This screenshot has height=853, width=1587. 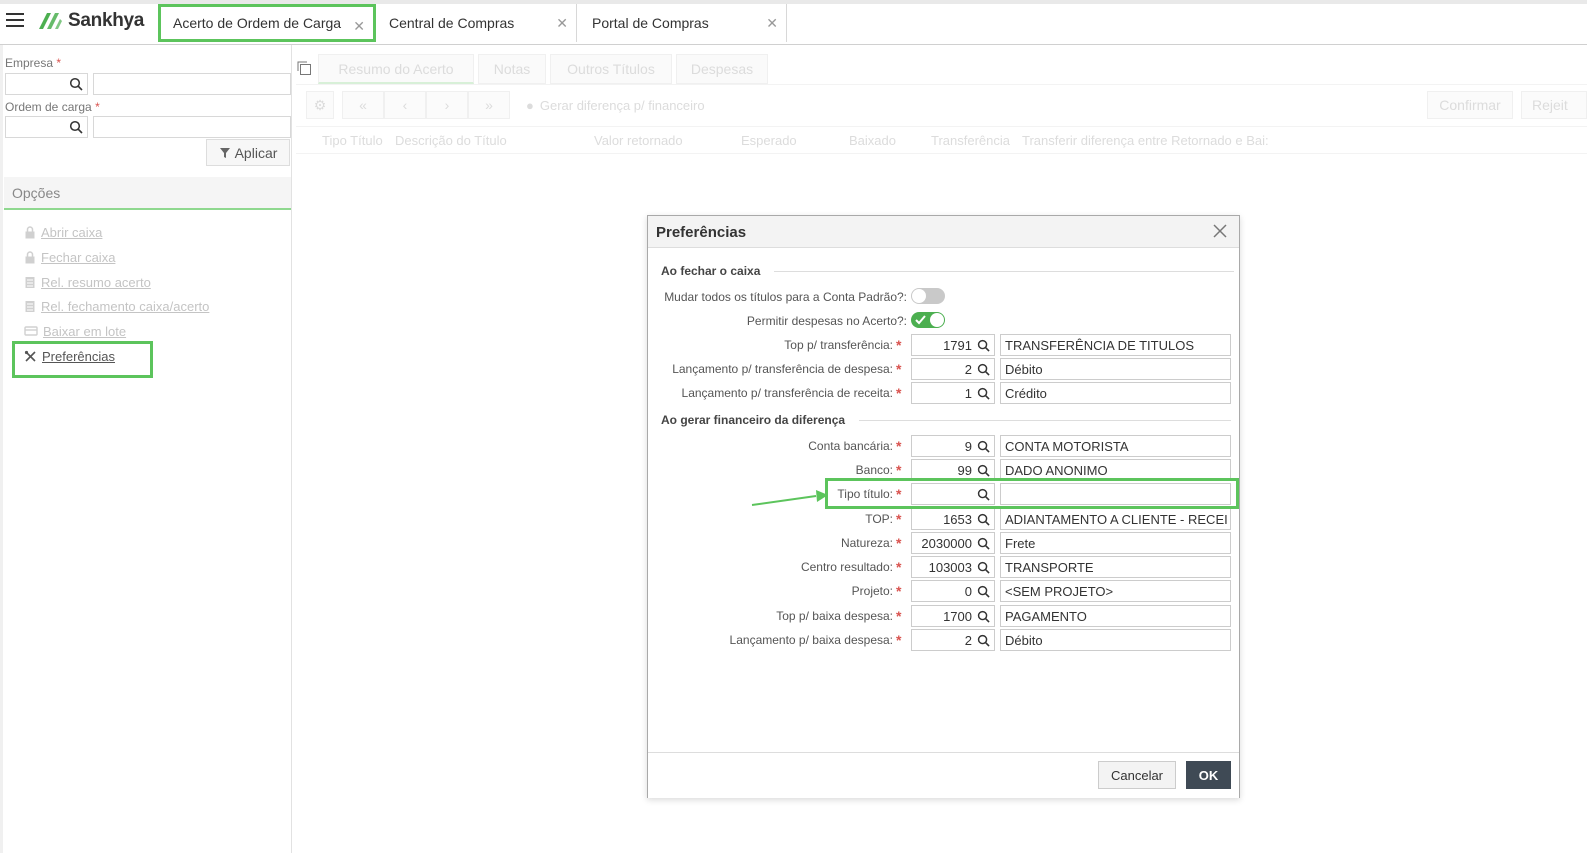 What do you see at coordinates (941, 153) in the screenshot?
I see `divider` at bounding box center [941, 153].